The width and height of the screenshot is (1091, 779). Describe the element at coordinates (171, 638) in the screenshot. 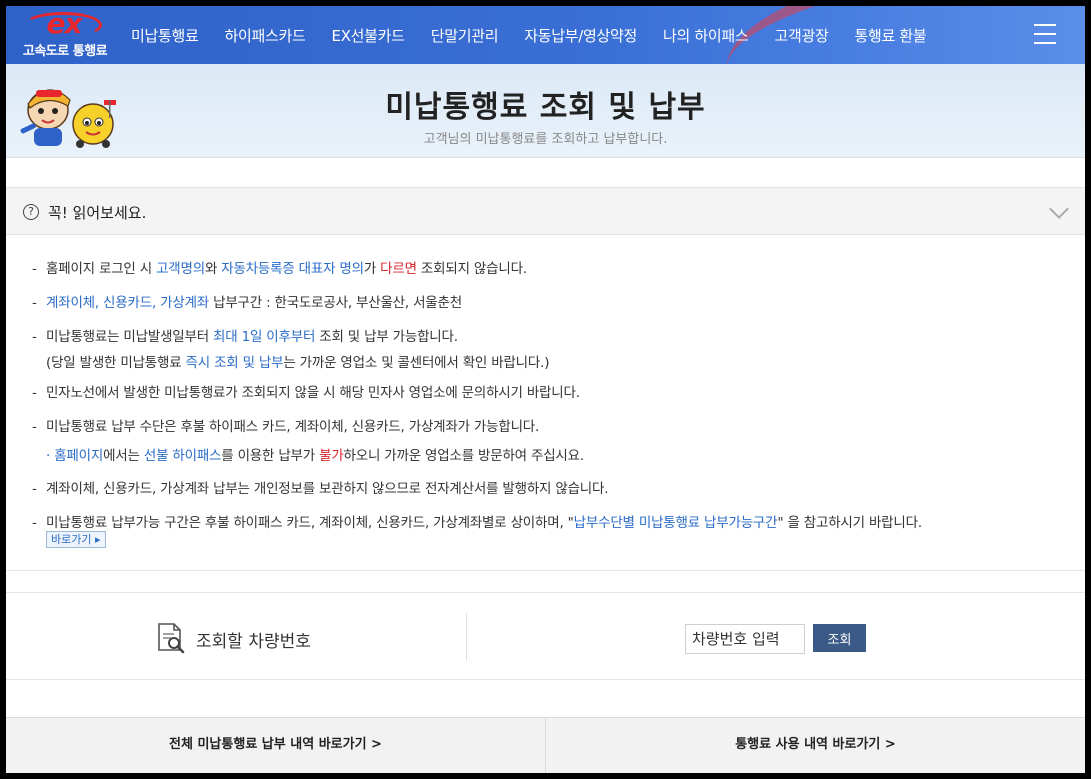

I see `document-search-icon` at that location.